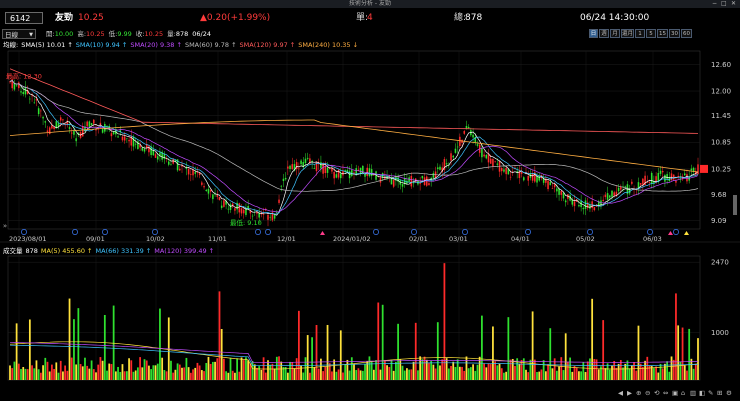  Describe the element at coordinates (683, 393) in the screenshot. I see `chart-tool-7: ⌂` at that location.